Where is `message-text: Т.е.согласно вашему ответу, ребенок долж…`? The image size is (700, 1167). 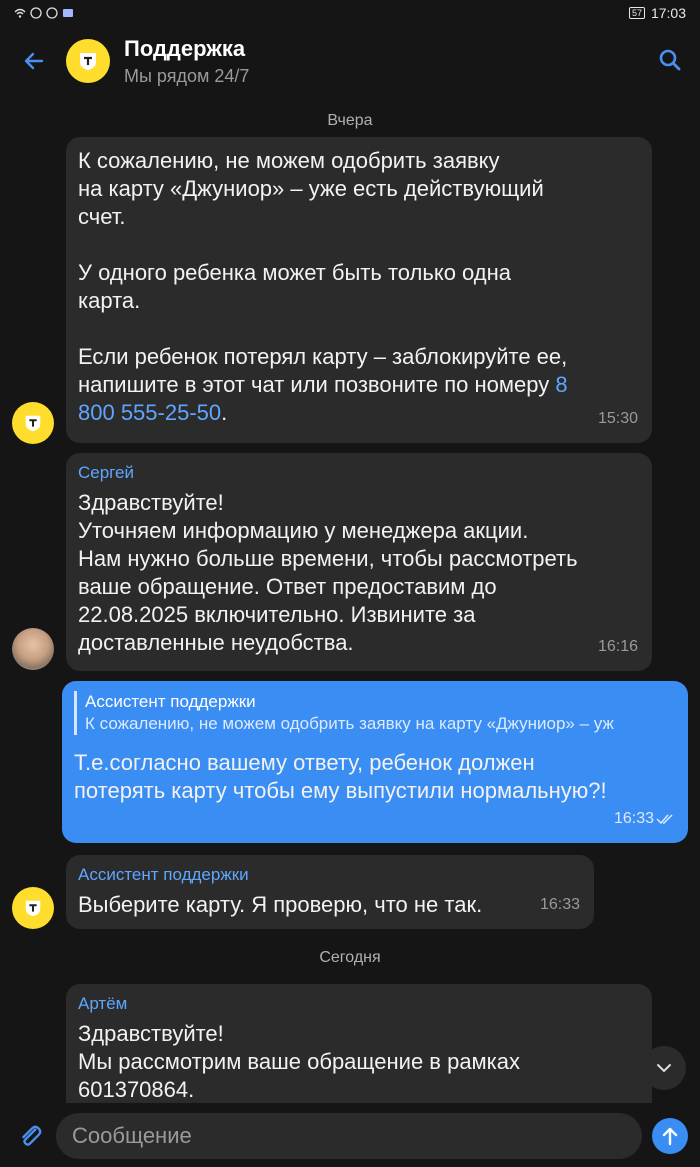 message-text: Т.е.согласно вашему ответу, ребенок долж… is located at coordinates (340, 776).